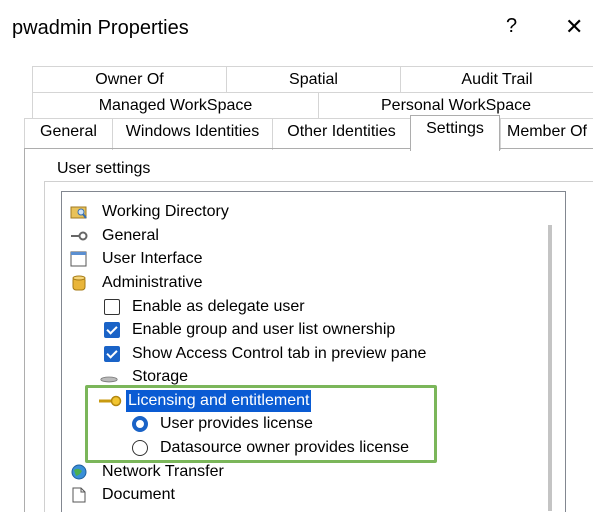 The image size is (593, 512). What do you see at coordinates (68, 134) in the screenshot?
I see `tab-general: General` at bounding box center [68, 134].